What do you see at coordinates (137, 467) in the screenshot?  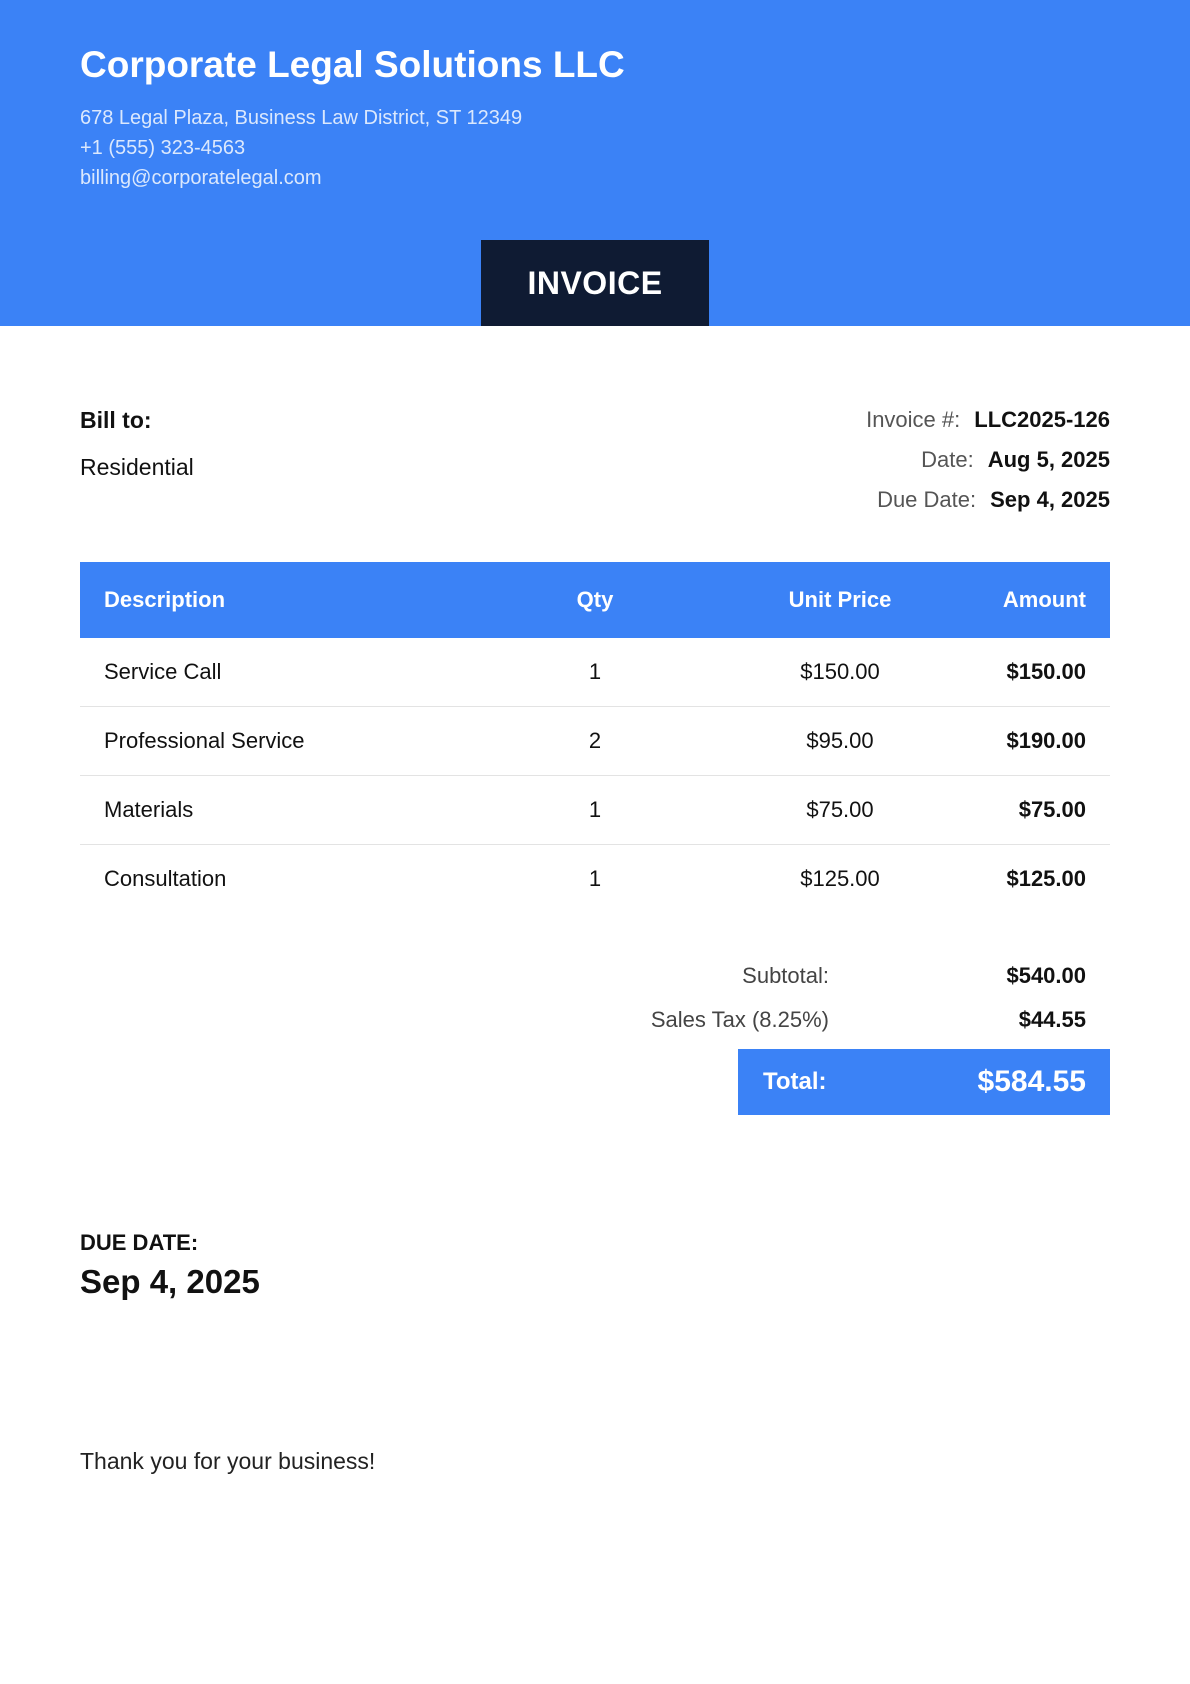 I see `bill-to-name: Residential` at bounding box center [137, 467].